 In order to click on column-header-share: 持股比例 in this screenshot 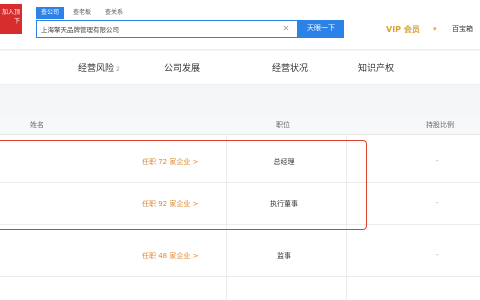, I will do `click(440, 125)`.